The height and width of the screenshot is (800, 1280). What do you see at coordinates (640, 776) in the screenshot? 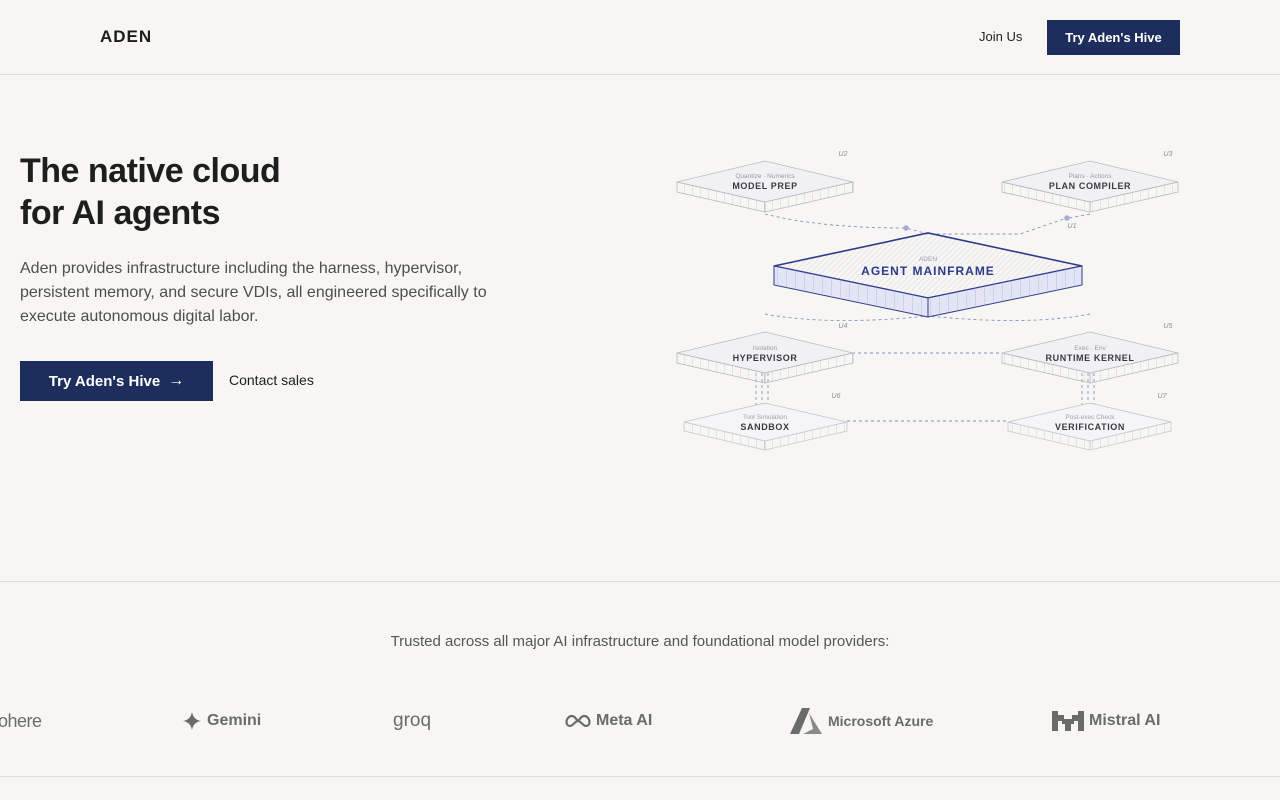
I see `section-divider-bottom` at bounding box center [640, 776].